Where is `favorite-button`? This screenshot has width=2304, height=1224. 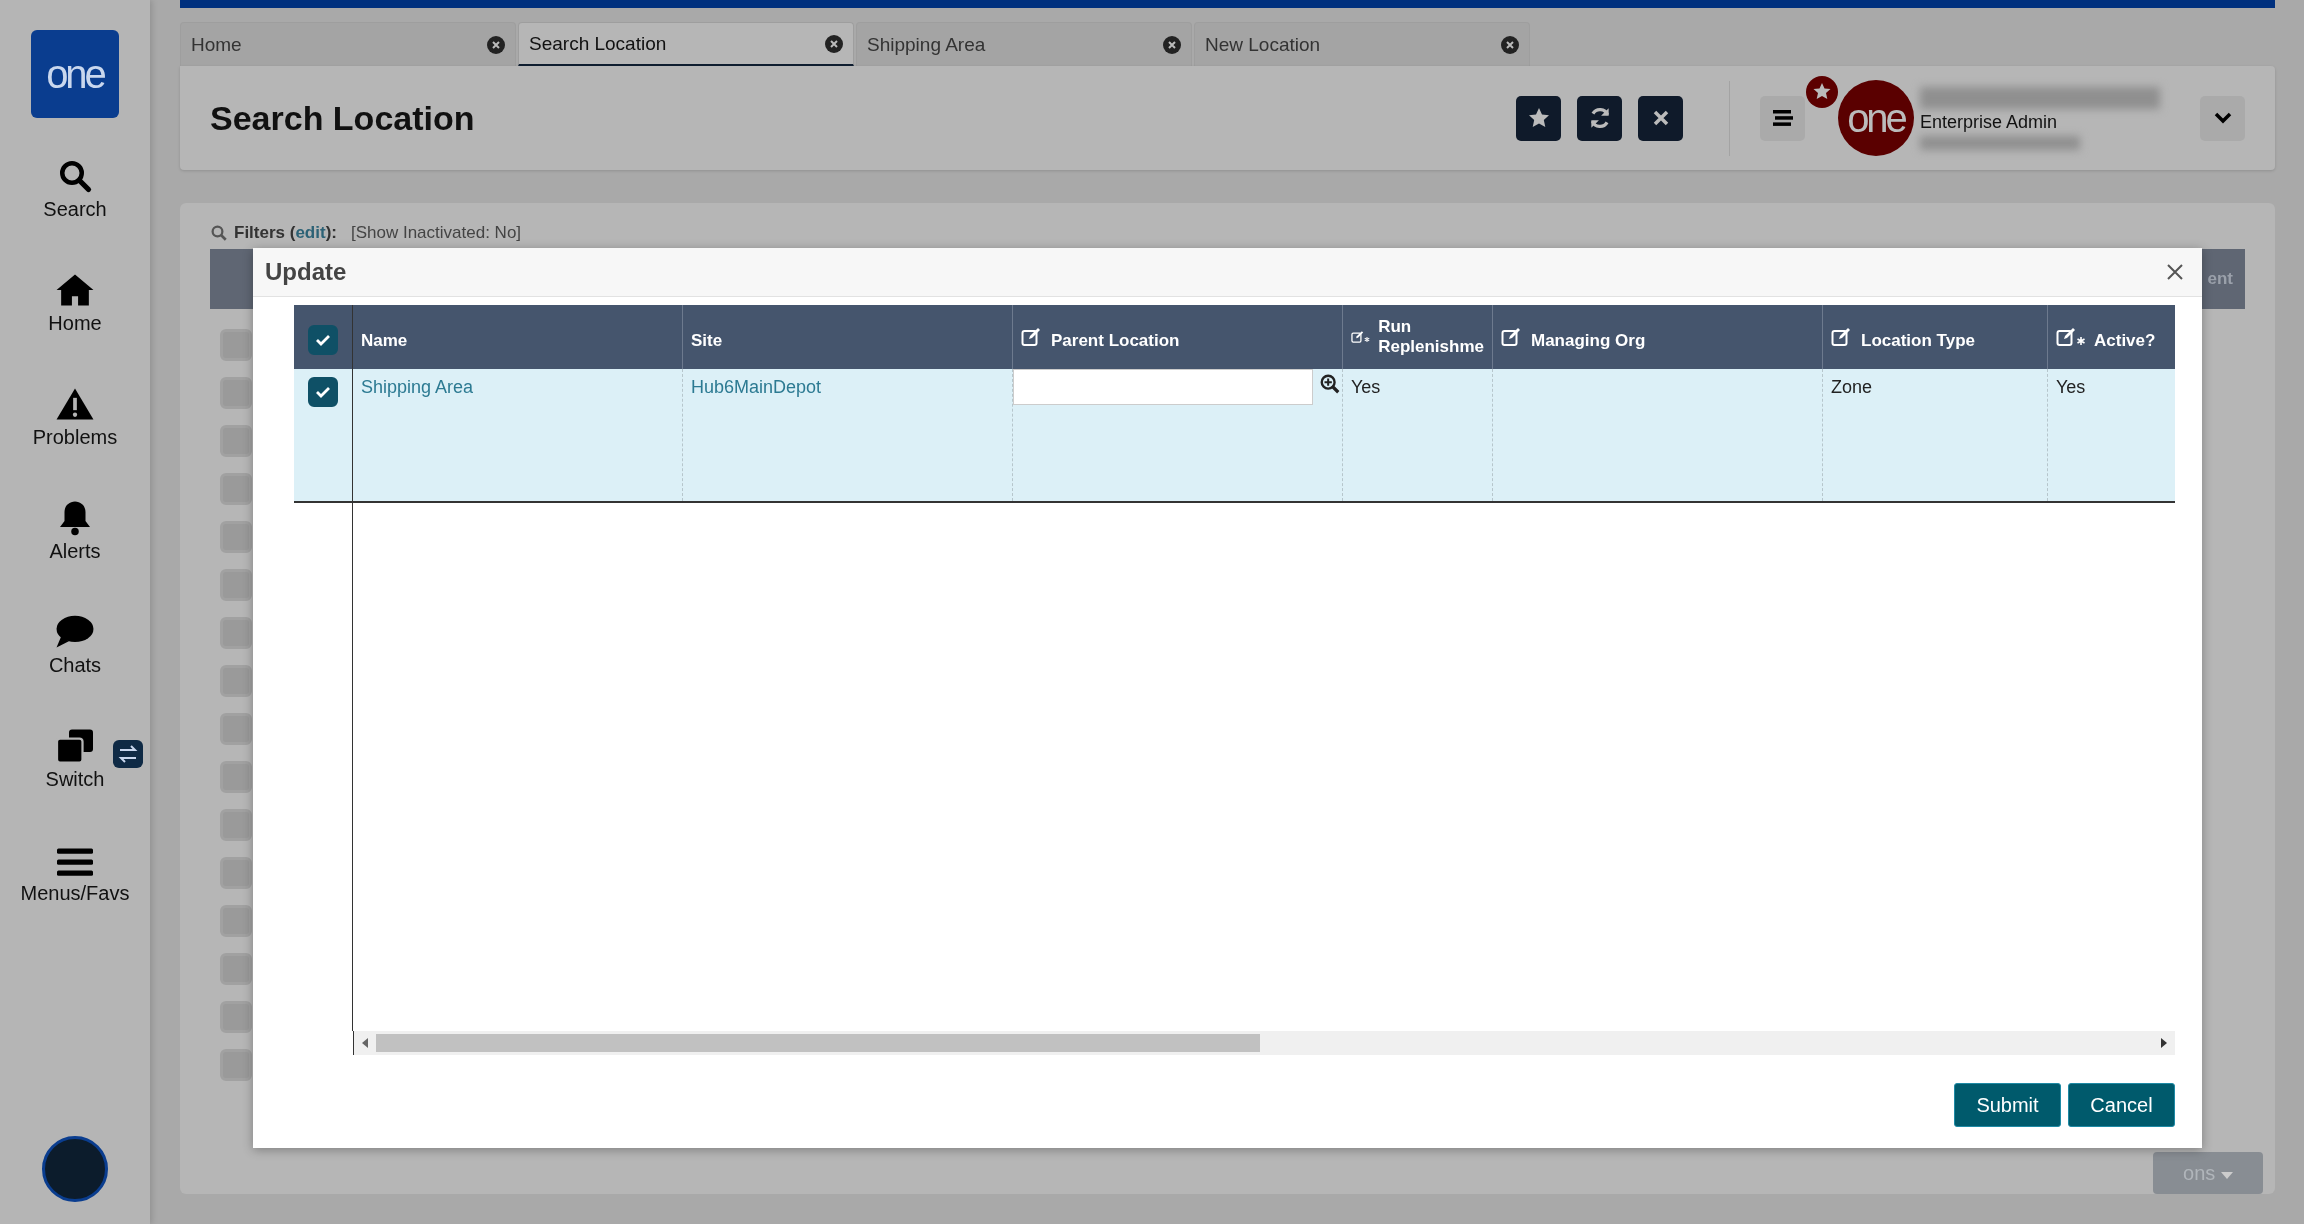 favorite-button is located at coordinates (1538, 118).